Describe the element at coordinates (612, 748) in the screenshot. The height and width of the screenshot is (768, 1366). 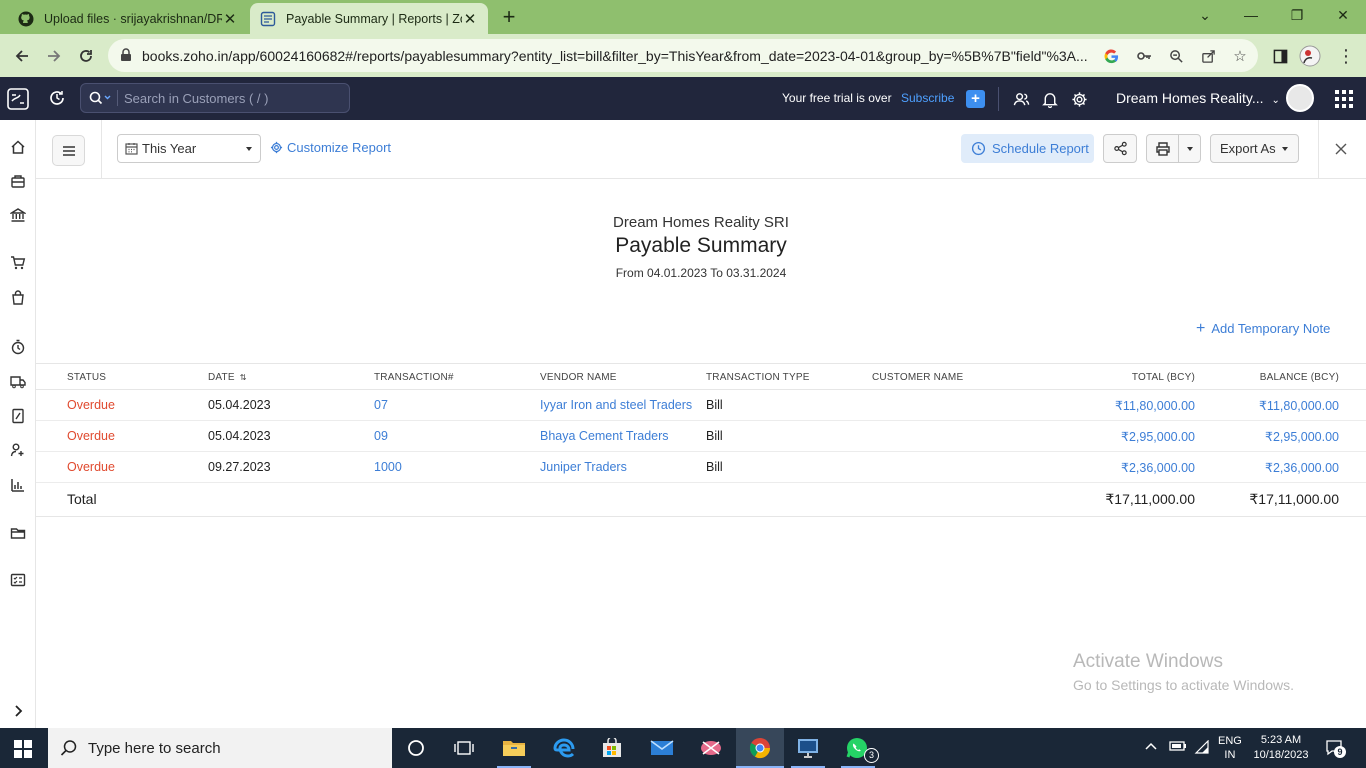
I see `microsoft-store-icon` at that location.